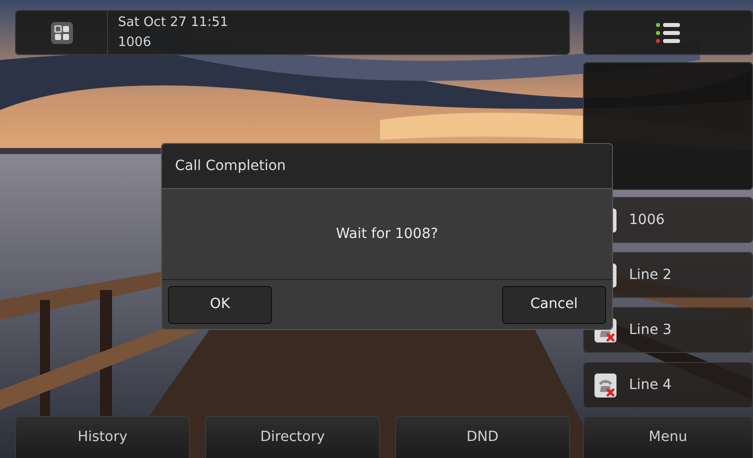 The height and width of the screenshot is (458, 753). Describe the element at coordinates (387, 166) in the screenshot. I see `dialog-title: Call Completion` at that location.